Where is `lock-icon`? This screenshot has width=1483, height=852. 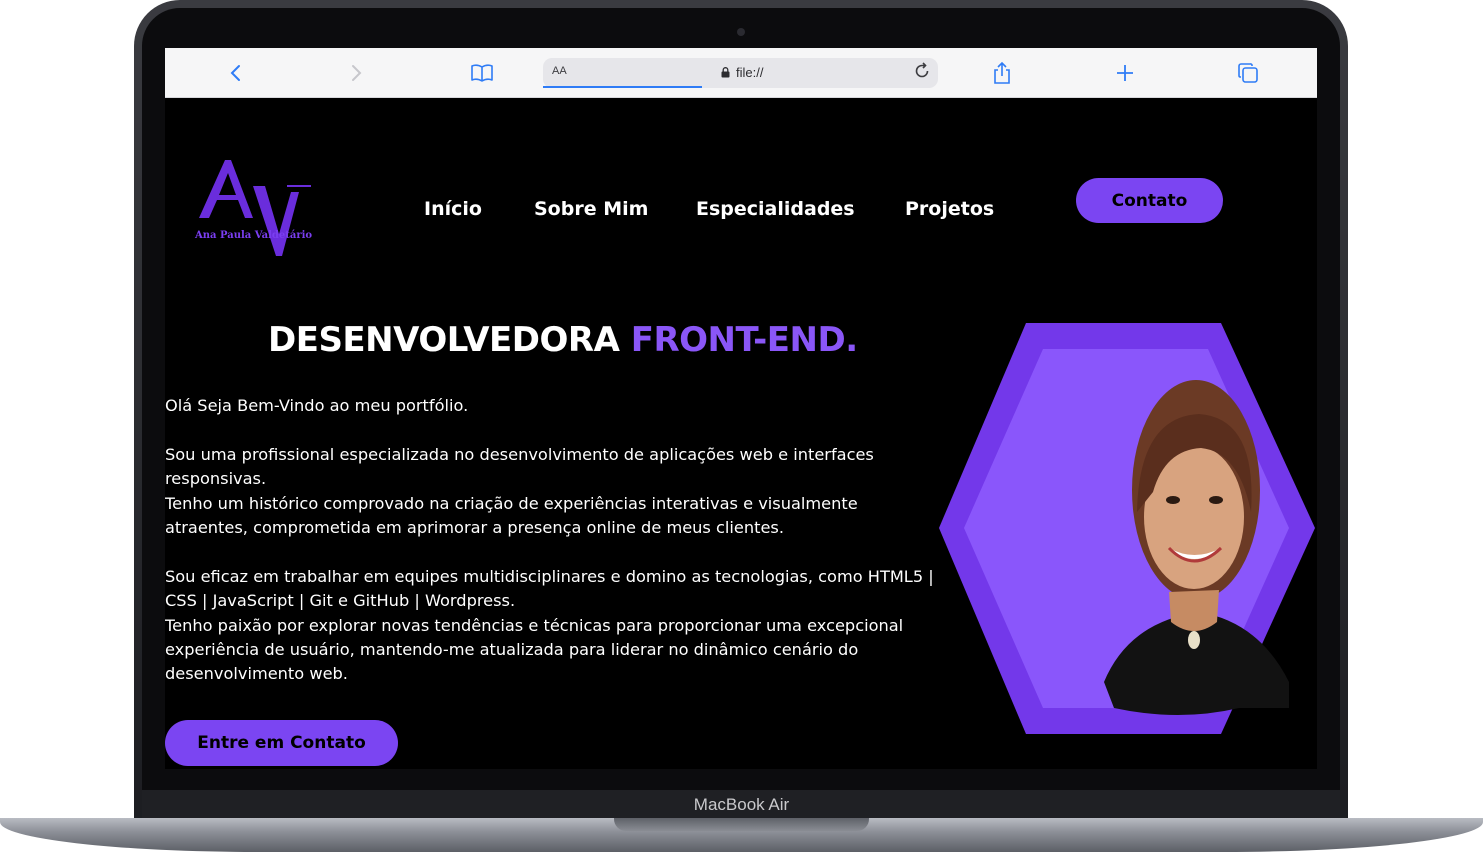 lock-icon is located at coordinates (725, 72).